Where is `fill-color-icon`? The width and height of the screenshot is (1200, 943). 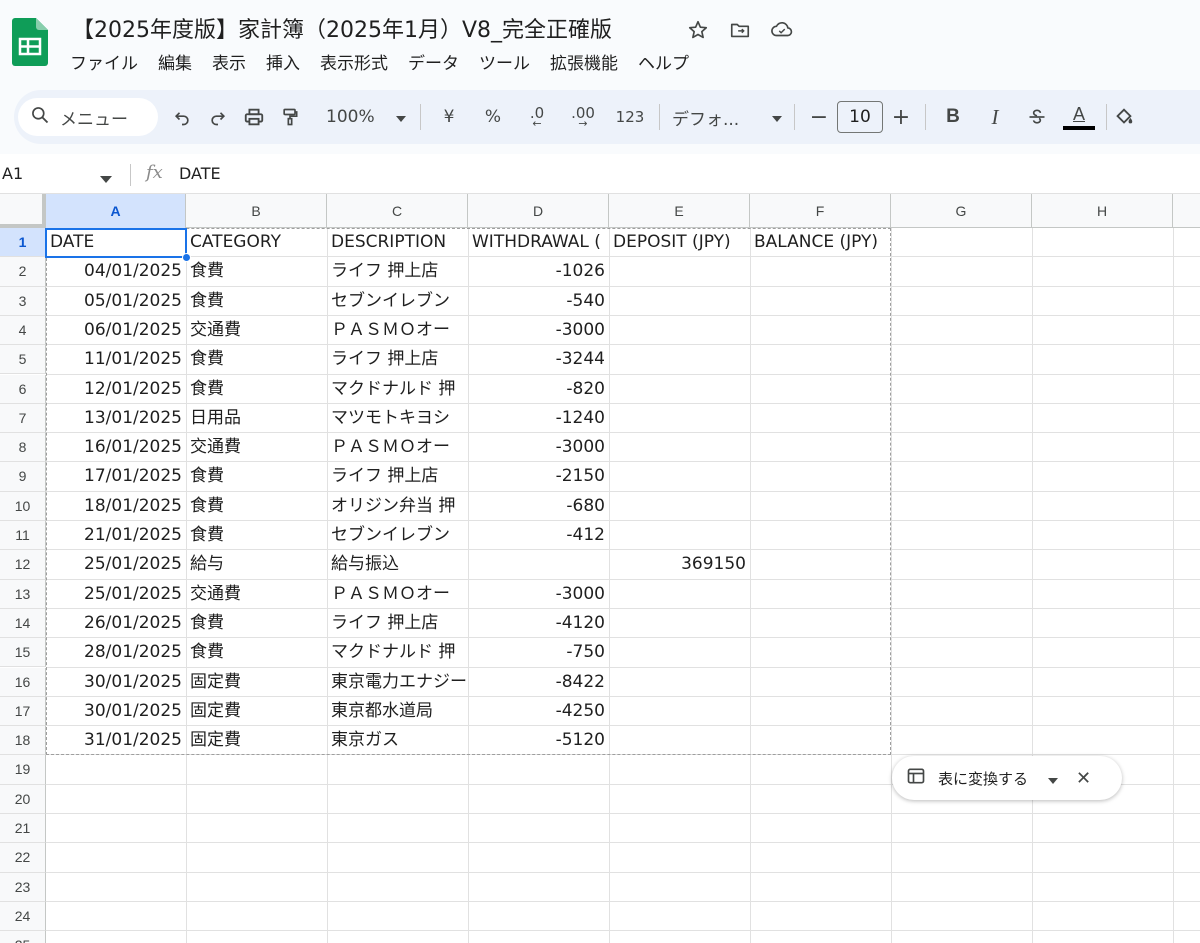
fill-color-icon is located at coordinates (1127, 117).